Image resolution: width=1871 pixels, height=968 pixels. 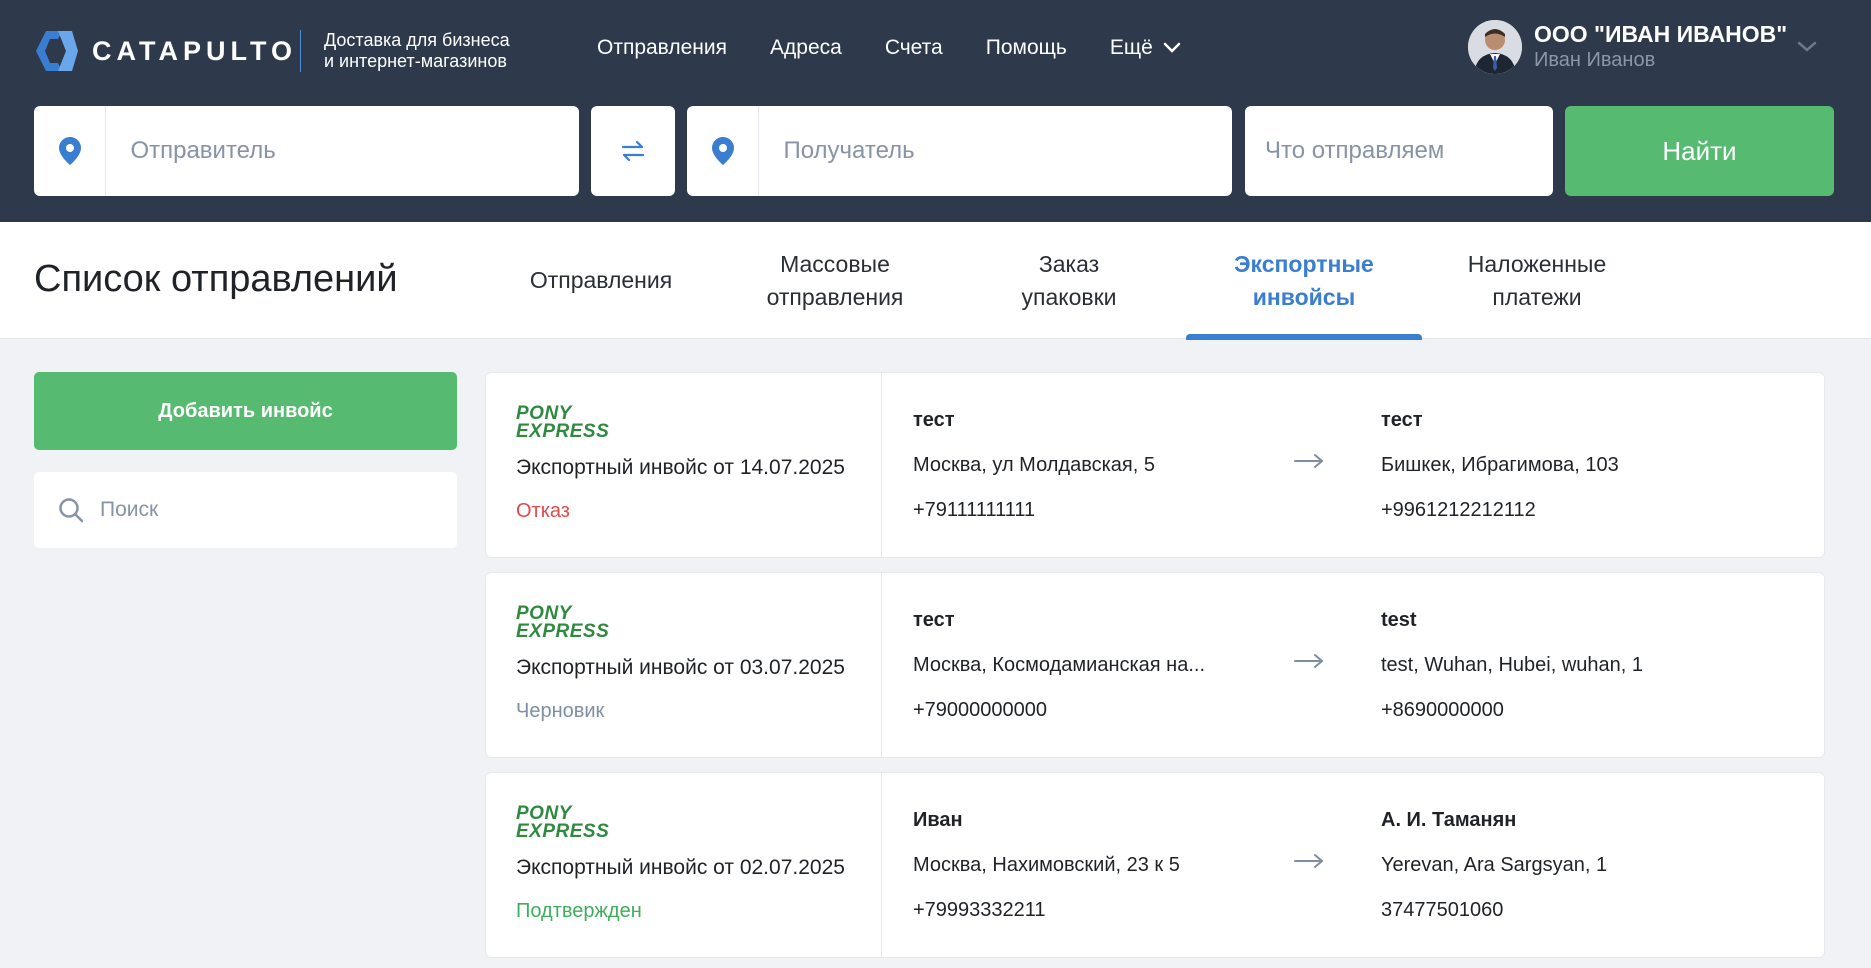 What do you see at coordinates (1442, 910) in the screenshot?
I see `receiver-phone: 37477501060` at bounding box center [1442, 910].